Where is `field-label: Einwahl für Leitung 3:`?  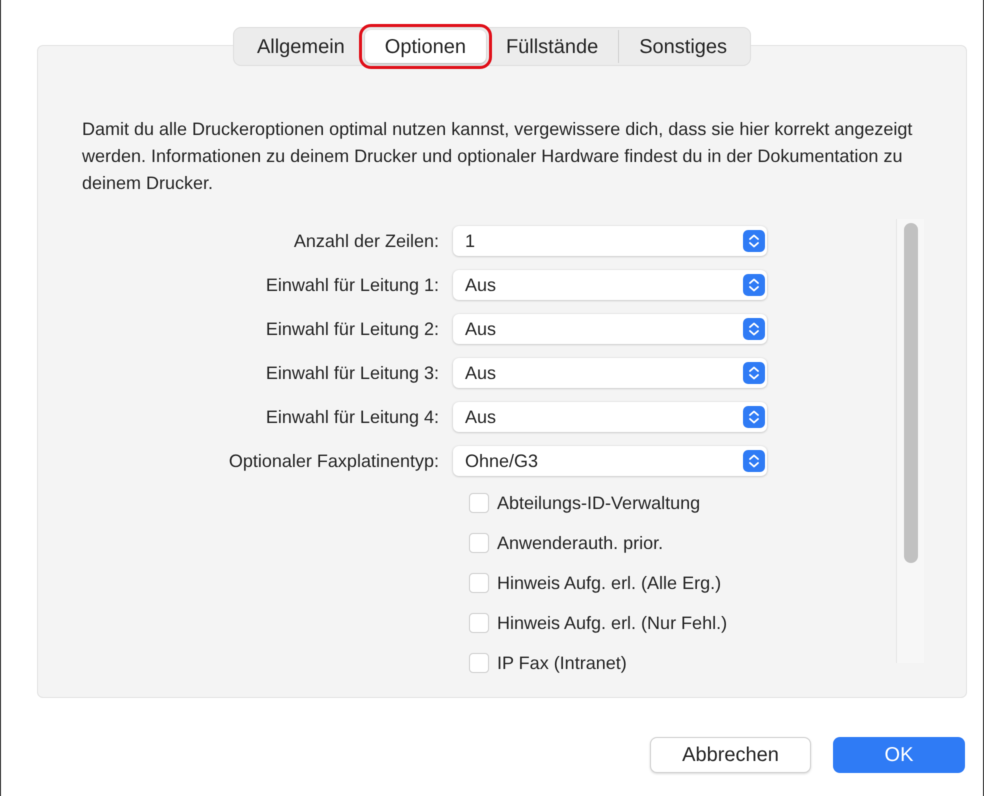
field-label: Einwahl für Leitung 3: is located at coordinates (352, 373).